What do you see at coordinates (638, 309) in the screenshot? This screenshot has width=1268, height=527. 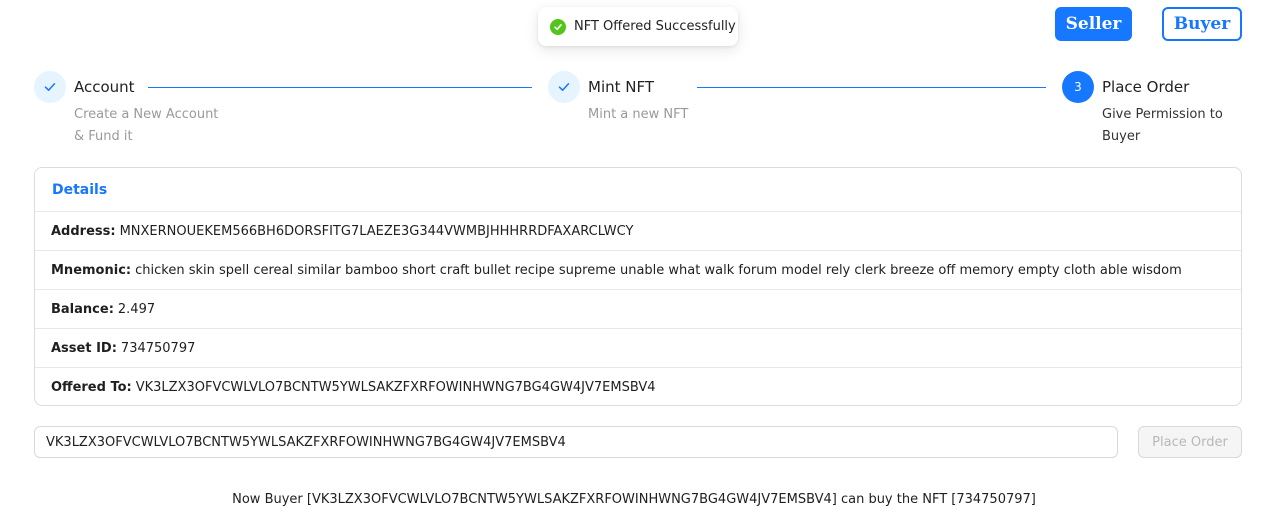 I see `detail-row-balance: Balance: 2.497` at bounding box center [638, 309].